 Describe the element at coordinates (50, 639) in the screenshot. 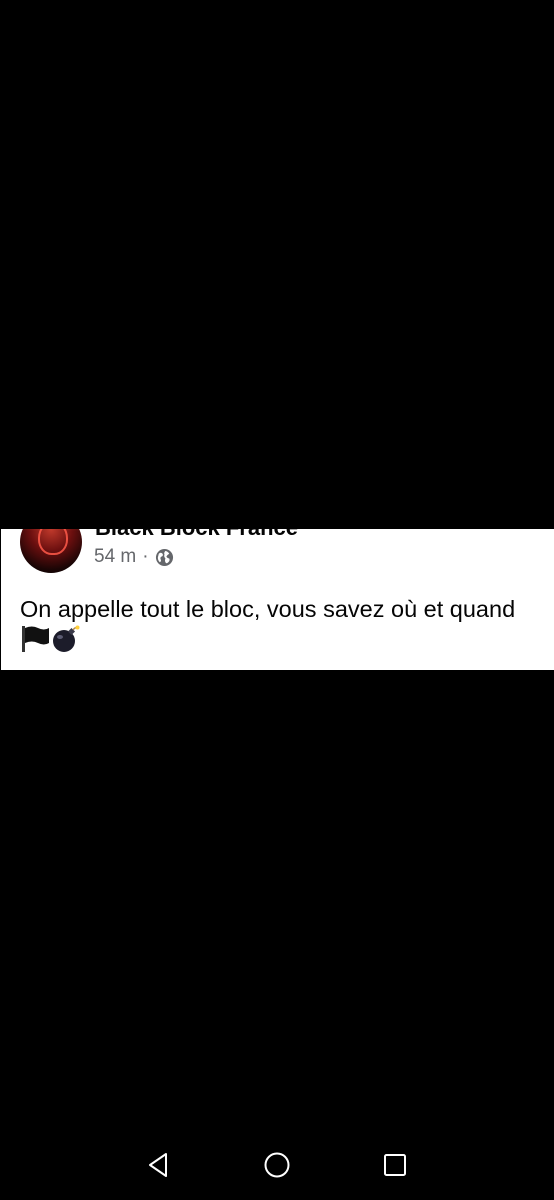

I see `post-emojis` at that location.